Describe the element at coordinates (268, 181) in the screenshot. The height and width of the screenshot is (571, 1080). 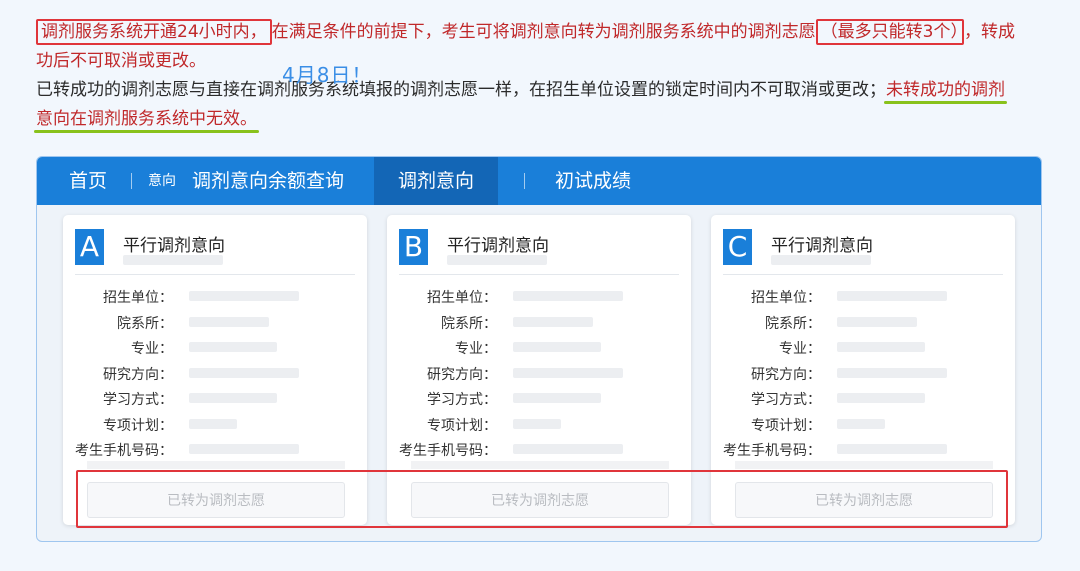
I see `nav-balance-query: 调剂意向余额查询` at that location.